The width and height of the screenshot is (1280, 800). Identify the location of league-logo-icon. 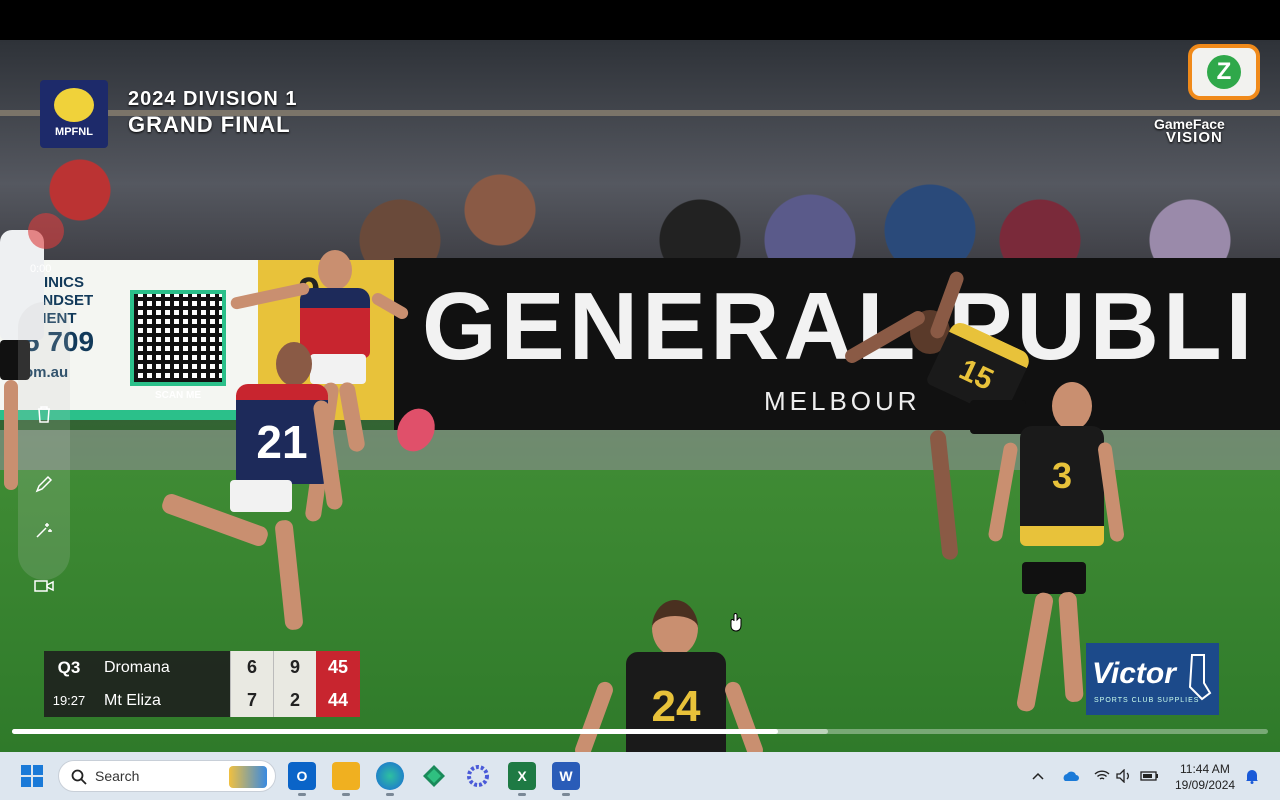
(74, 105).